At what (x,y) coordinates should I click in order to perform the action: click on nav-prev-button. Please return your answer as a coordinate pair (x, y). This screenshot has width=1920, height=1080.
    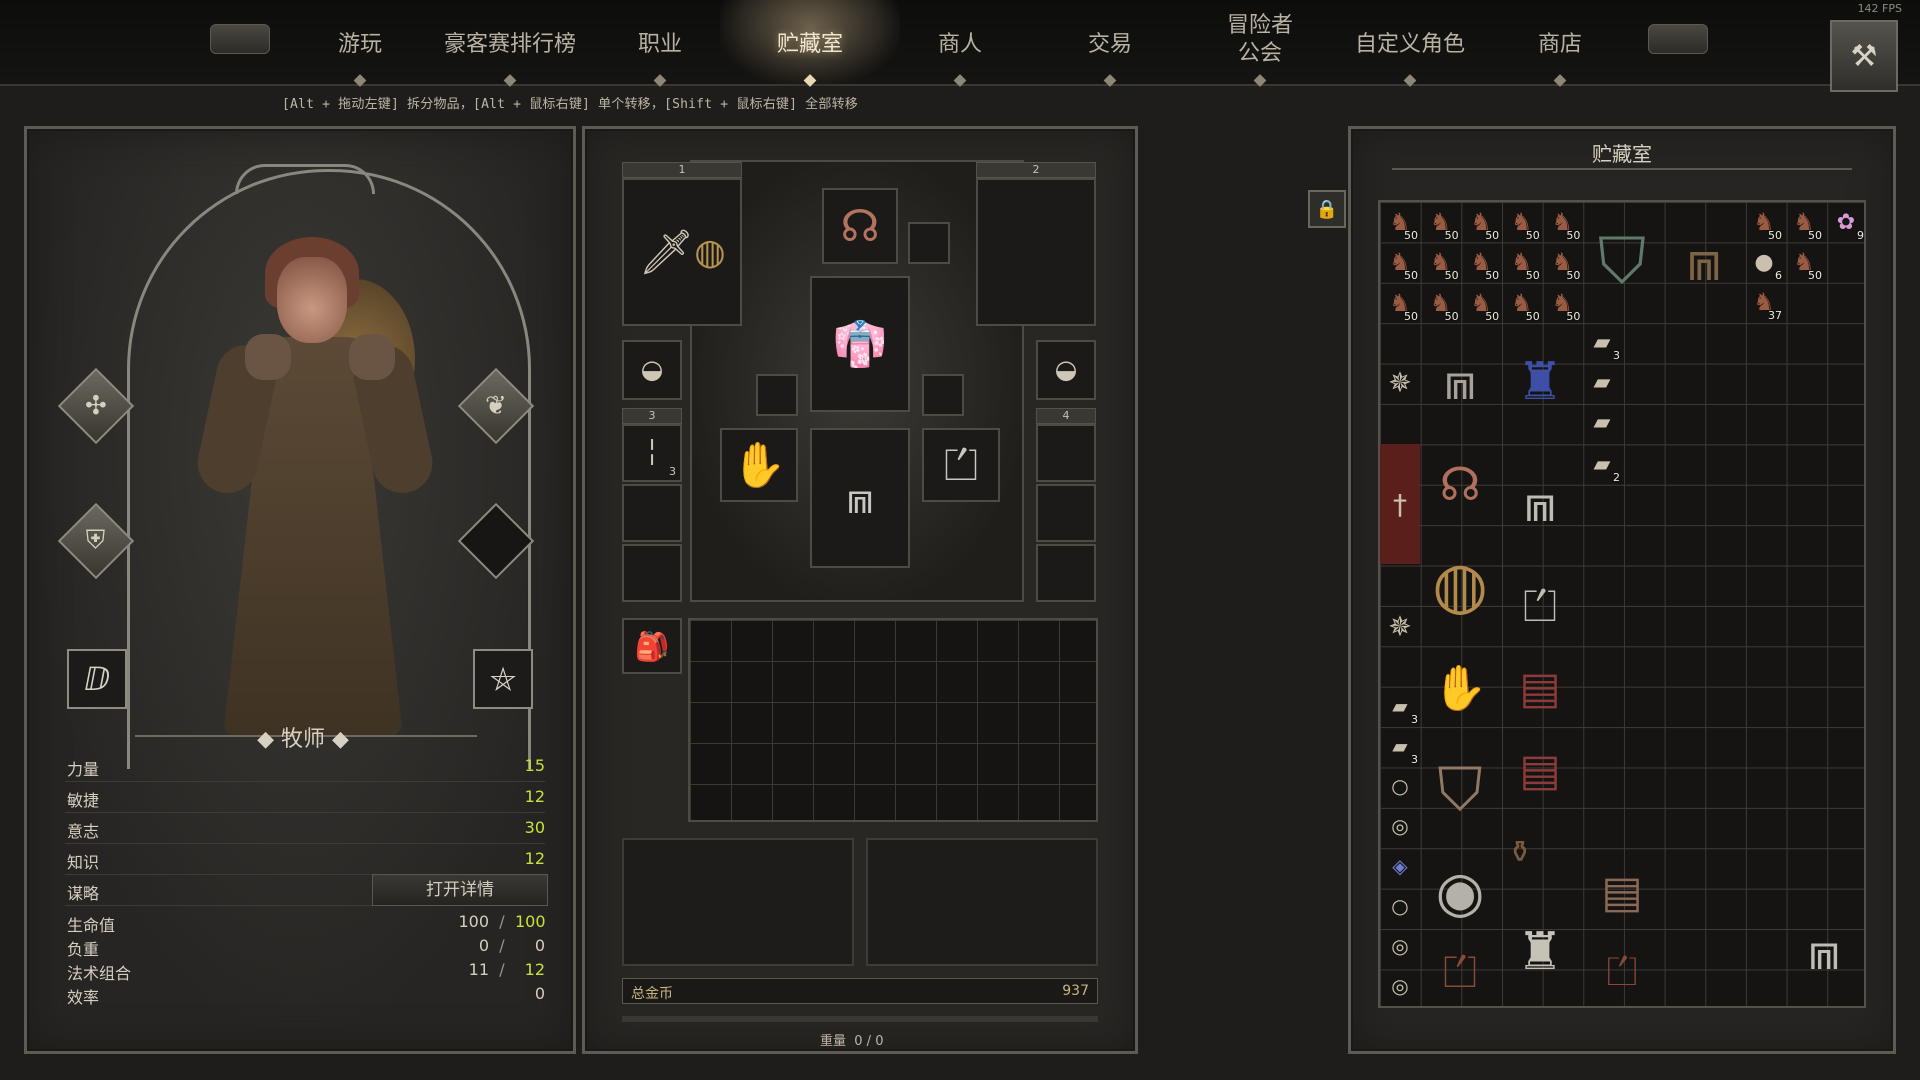
    Looking at the image, I should click on (240, 39).